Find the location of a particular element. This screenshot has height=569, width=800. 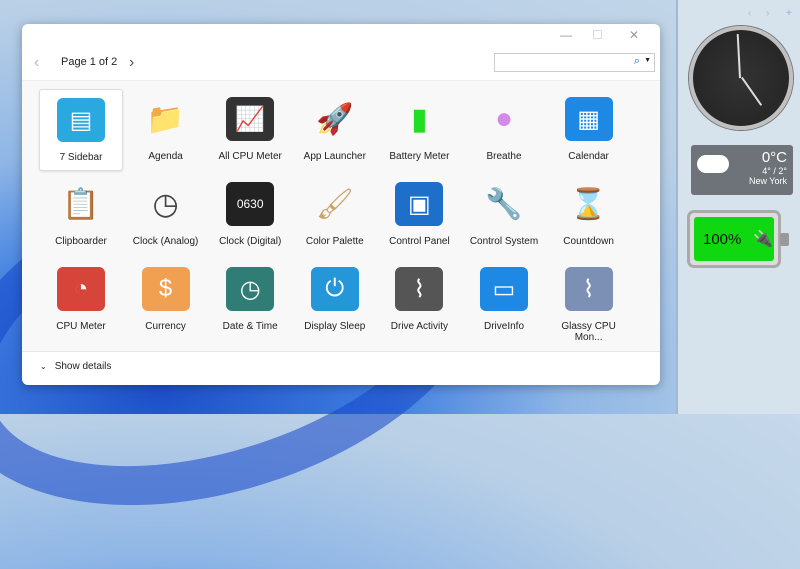

gadget-item: ◔ CPU Meter is located at coordinates (81, 300).